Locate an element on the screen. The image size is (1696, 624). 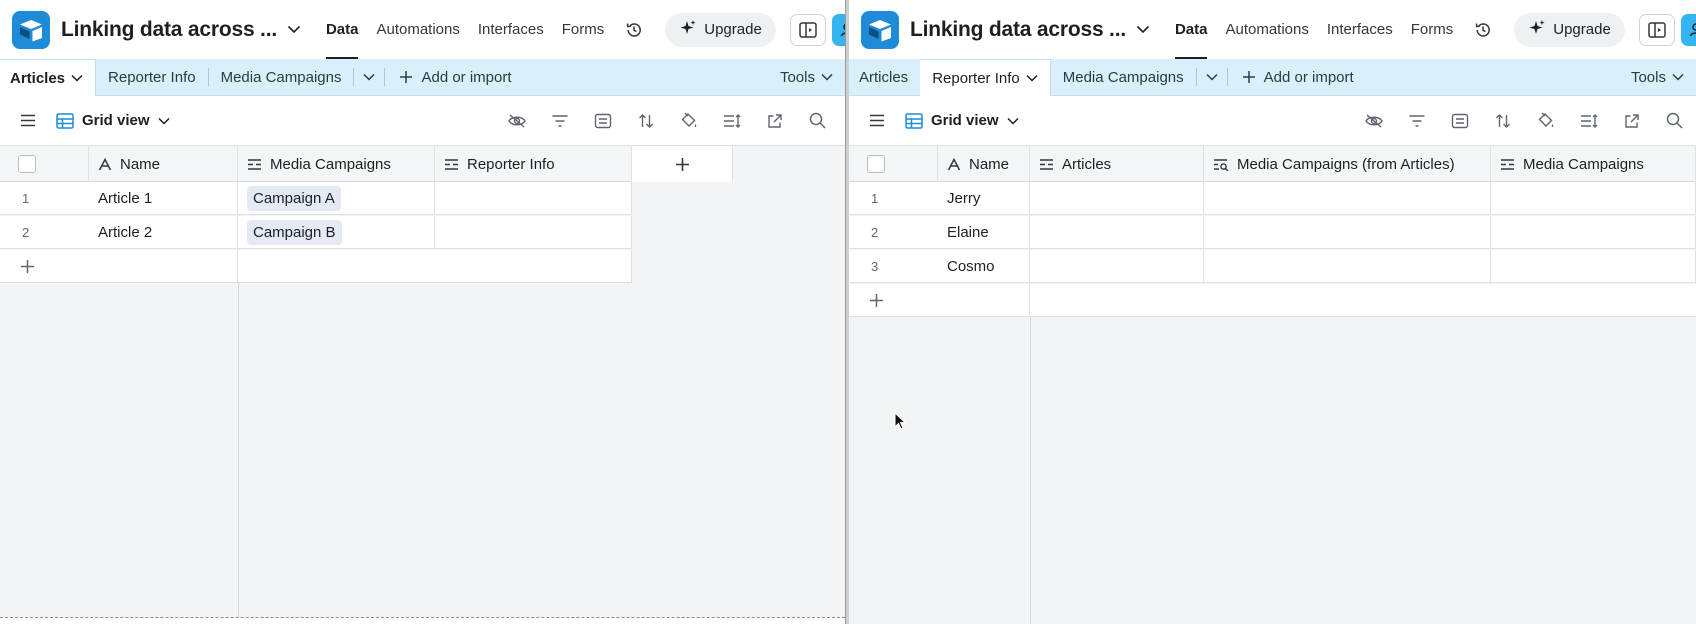
table-row: 3 Cosmo is located at coordinates (1272, 266).